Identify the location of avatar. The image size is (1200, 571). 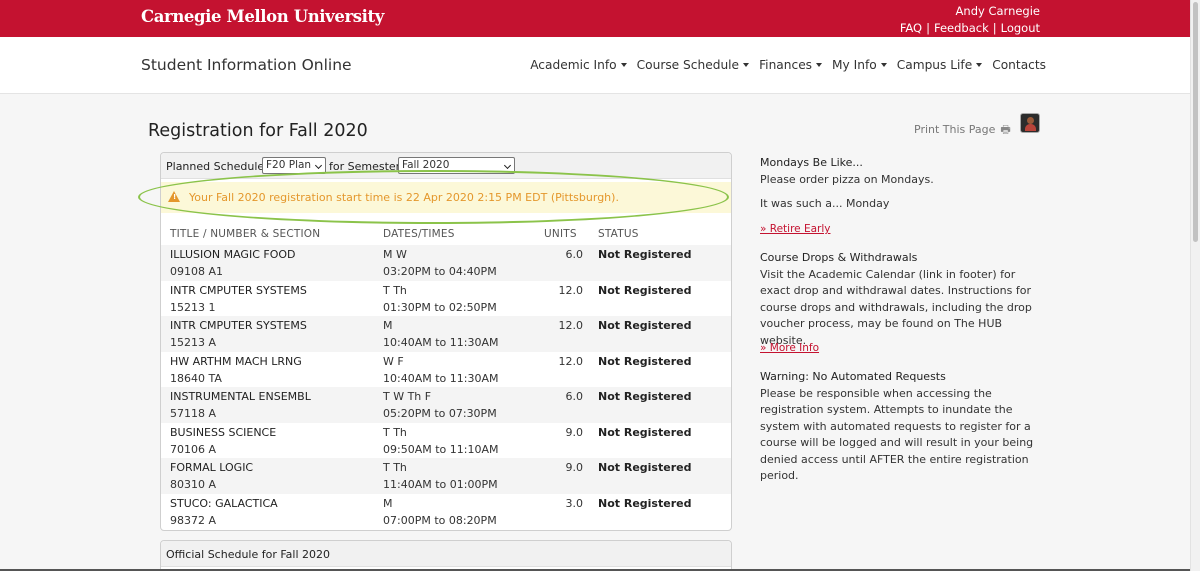
(1030, 123).